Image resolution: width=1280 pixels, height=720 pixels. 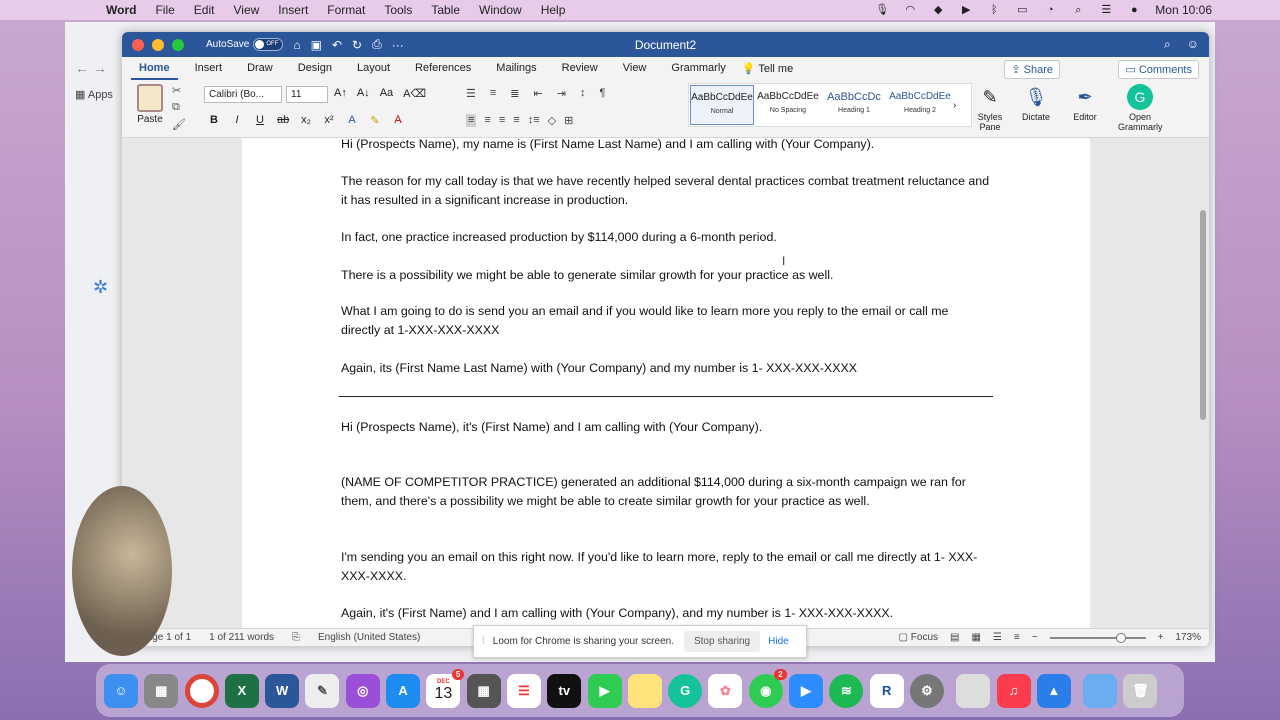 What do you see at coordinates (260, 68) in the screenshot?
I see `tab-draw: Draw` at bounding box center [260, 68].